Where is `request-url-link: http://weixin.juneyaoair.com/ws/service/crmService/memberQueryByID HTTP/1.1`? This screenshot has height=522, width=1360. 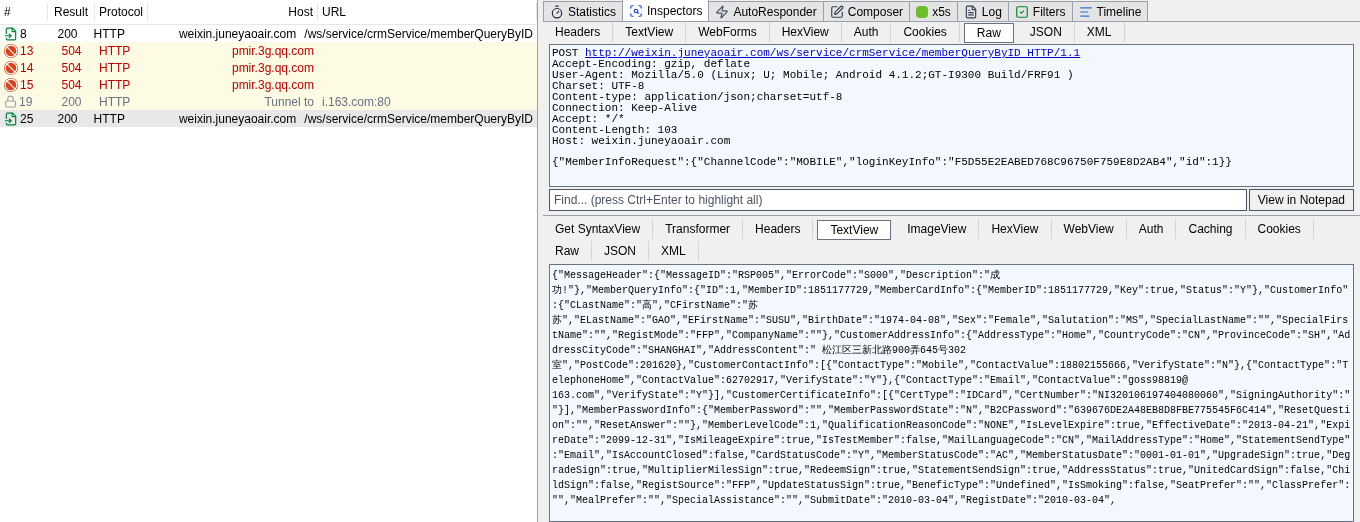
request-url-link: http://weixin.juneyaoair.com/ws/service/crmService/memberQueryByID HTTP/1.1 is located at coordinates (833, 53).